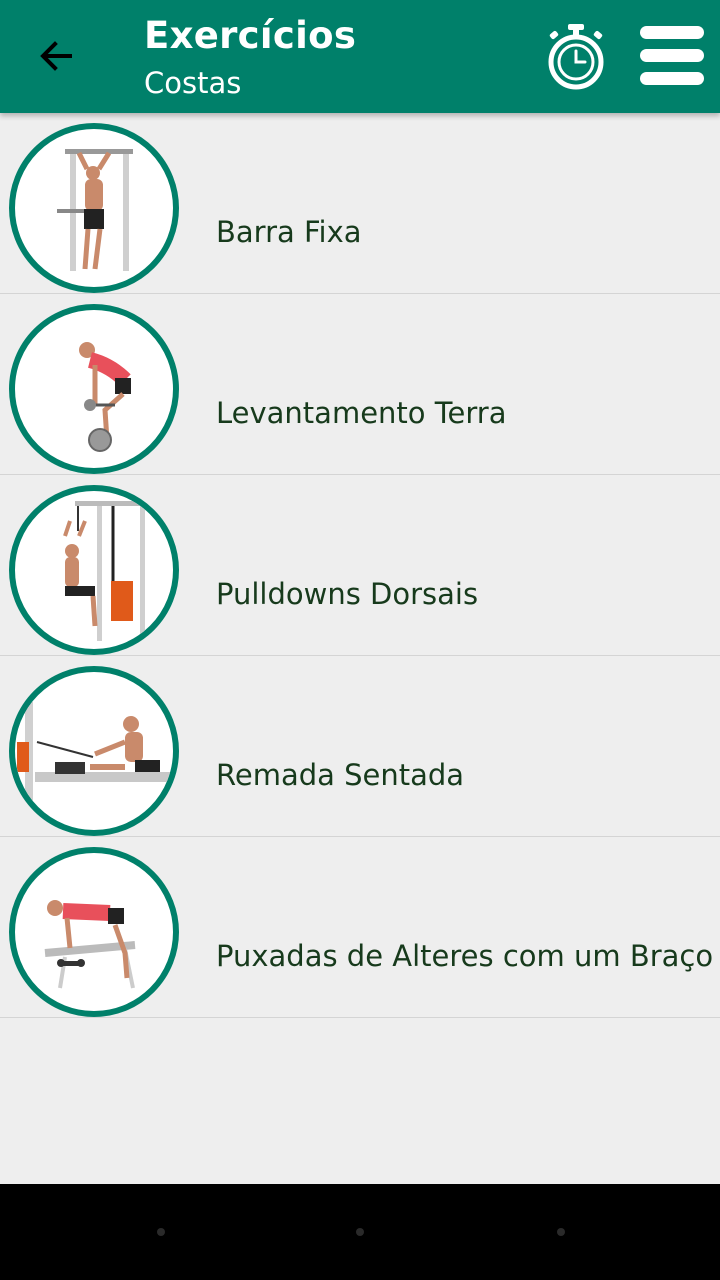  I want to click on seated-row-image, so click(94, 751).